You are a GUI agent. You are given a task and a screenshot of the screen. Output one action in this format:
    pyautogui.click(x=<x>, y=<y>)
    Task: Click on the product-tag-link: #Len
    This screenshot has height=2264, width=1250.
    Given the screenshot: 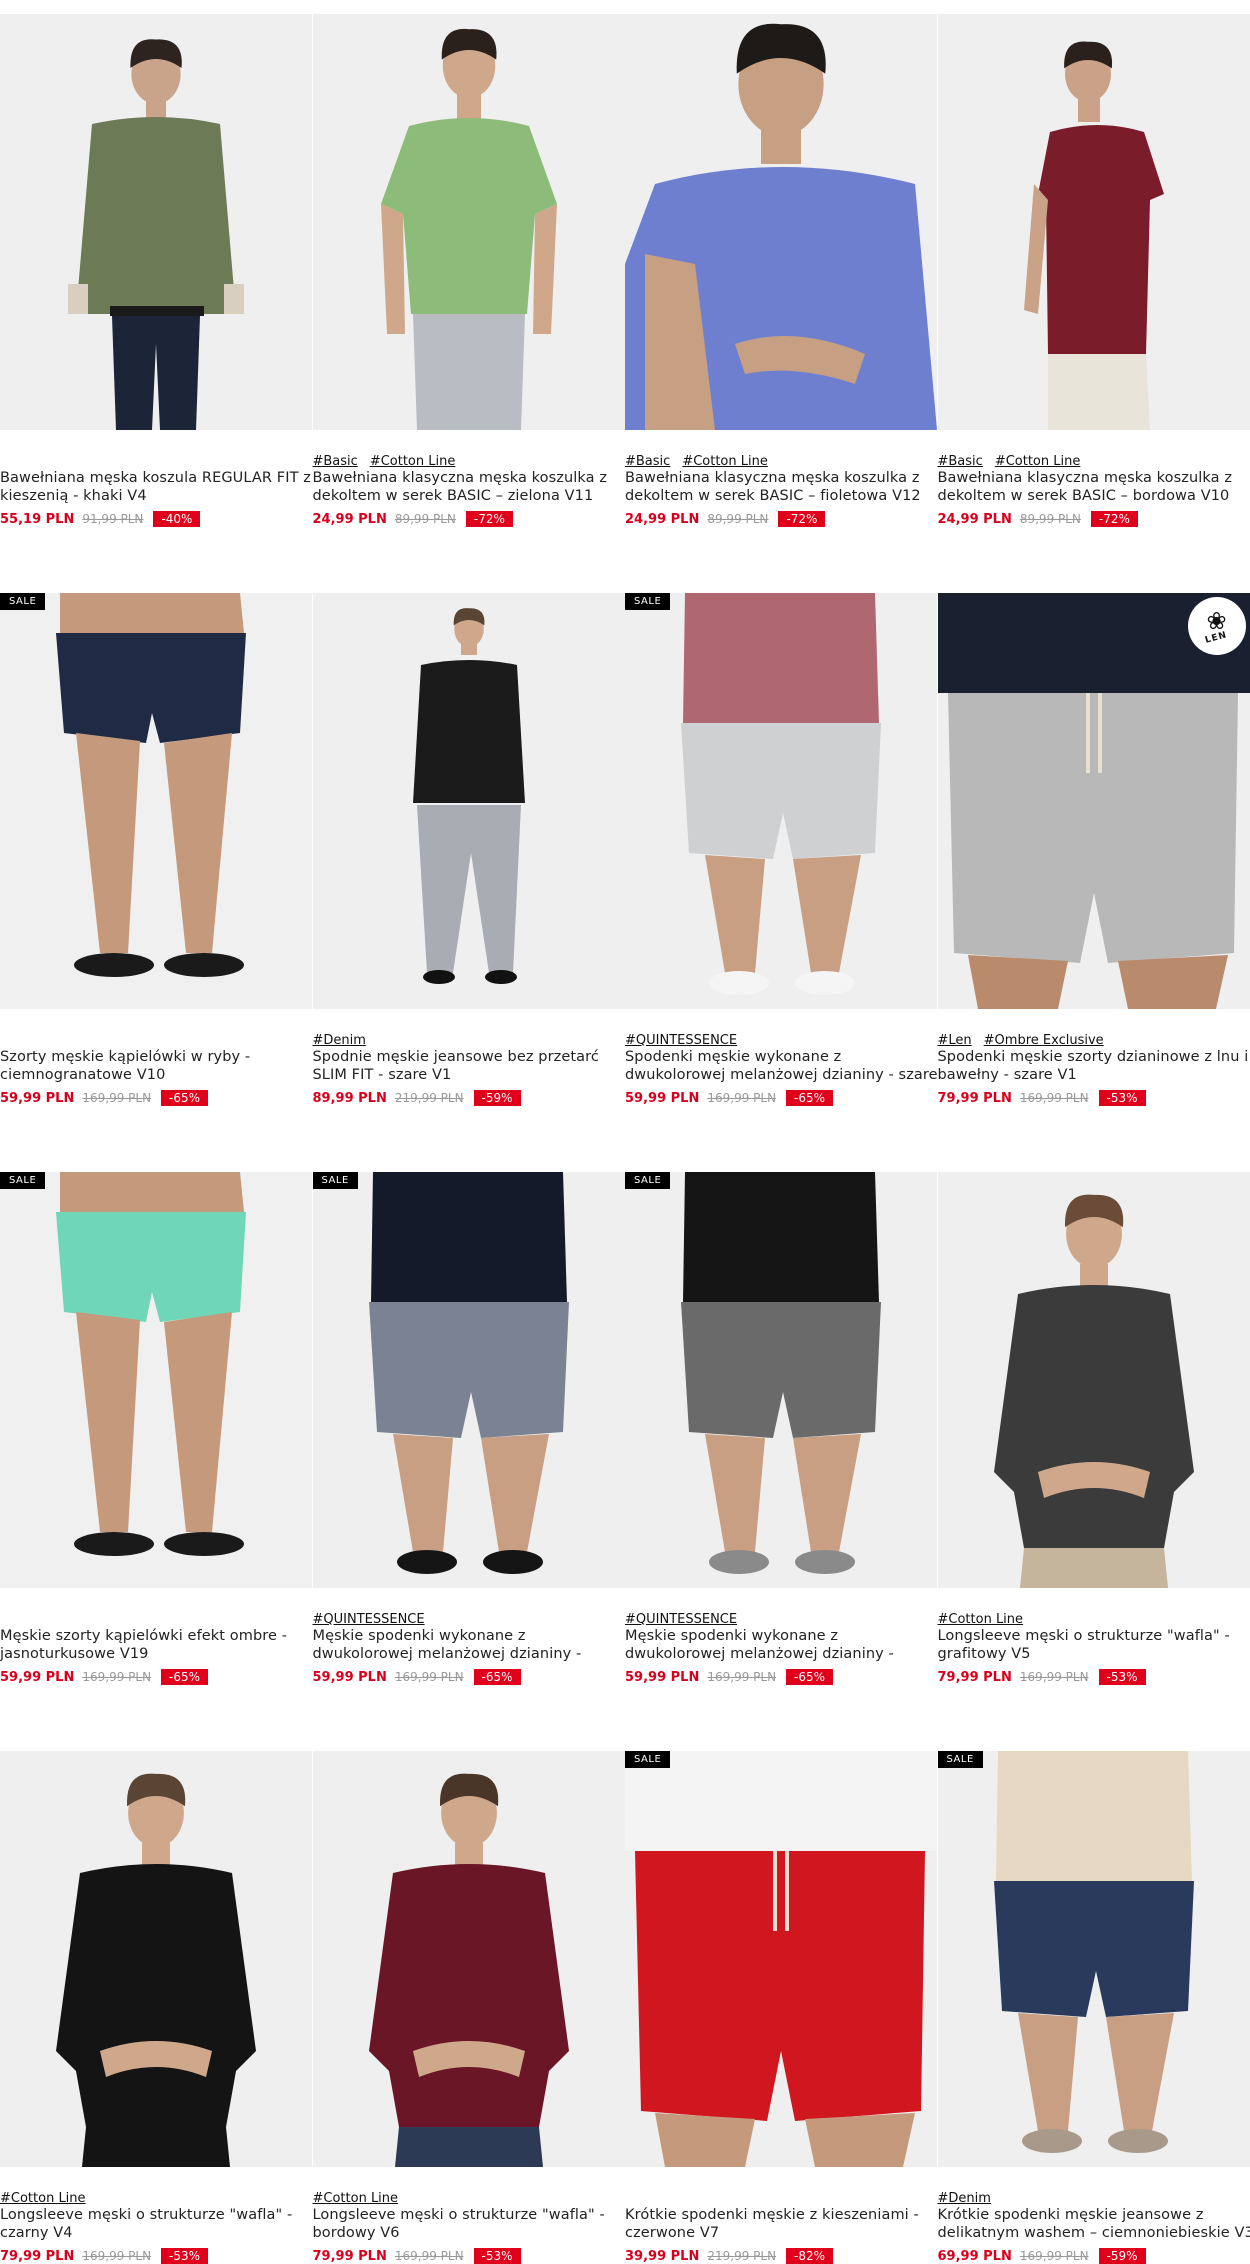 What is the action you would take?
    pyautogui.click(x=955, y=1040)
    